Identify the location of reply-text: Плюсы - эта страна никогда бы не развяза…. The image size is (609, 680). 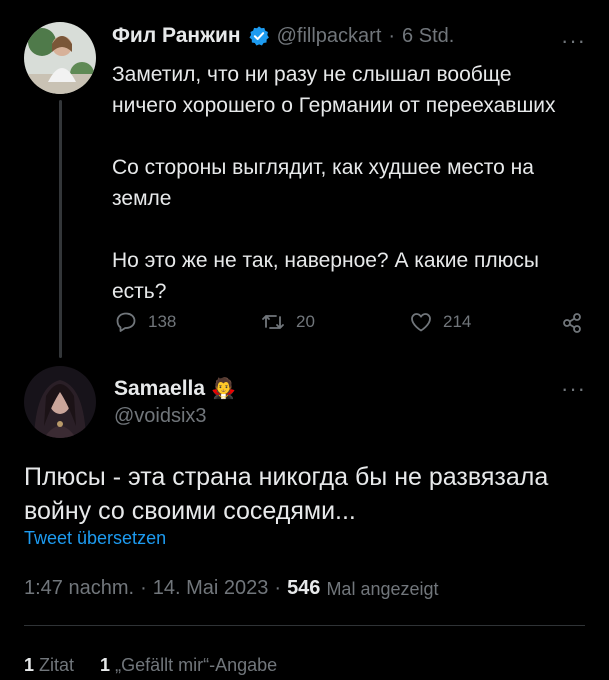
(286, 494).